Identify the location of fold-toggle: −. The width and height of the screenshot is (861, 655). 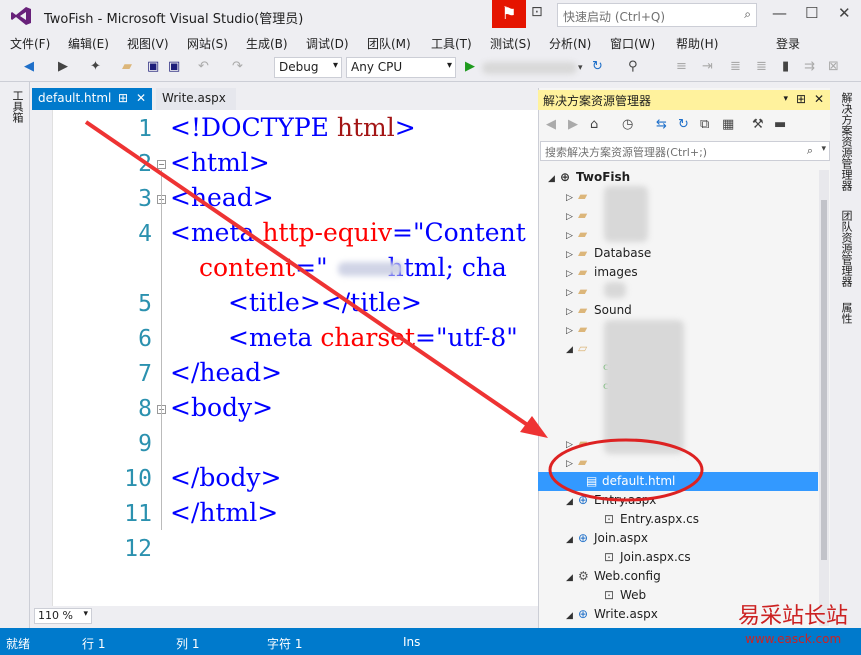
(161, 164).